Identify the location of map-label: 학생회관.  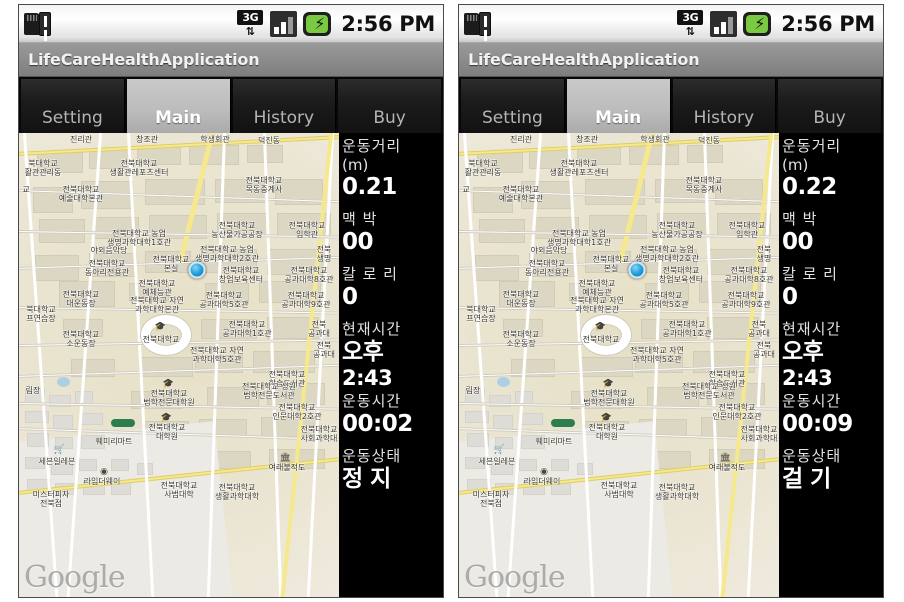
(215, 139).